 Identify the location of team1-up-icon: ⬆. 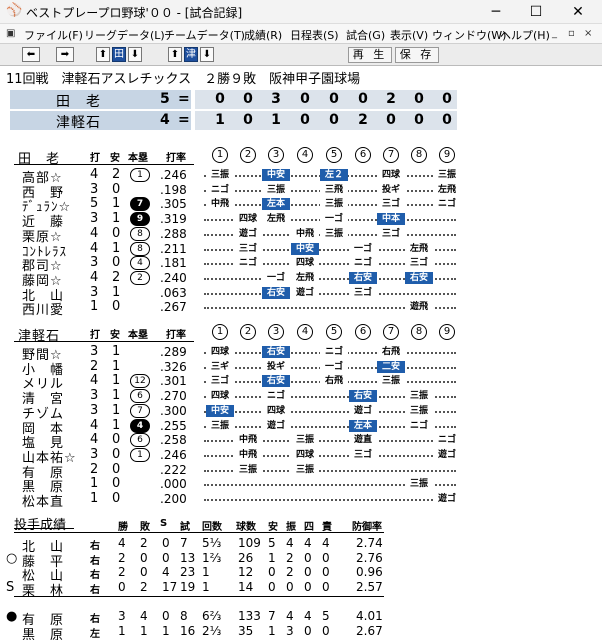
(103, 54).